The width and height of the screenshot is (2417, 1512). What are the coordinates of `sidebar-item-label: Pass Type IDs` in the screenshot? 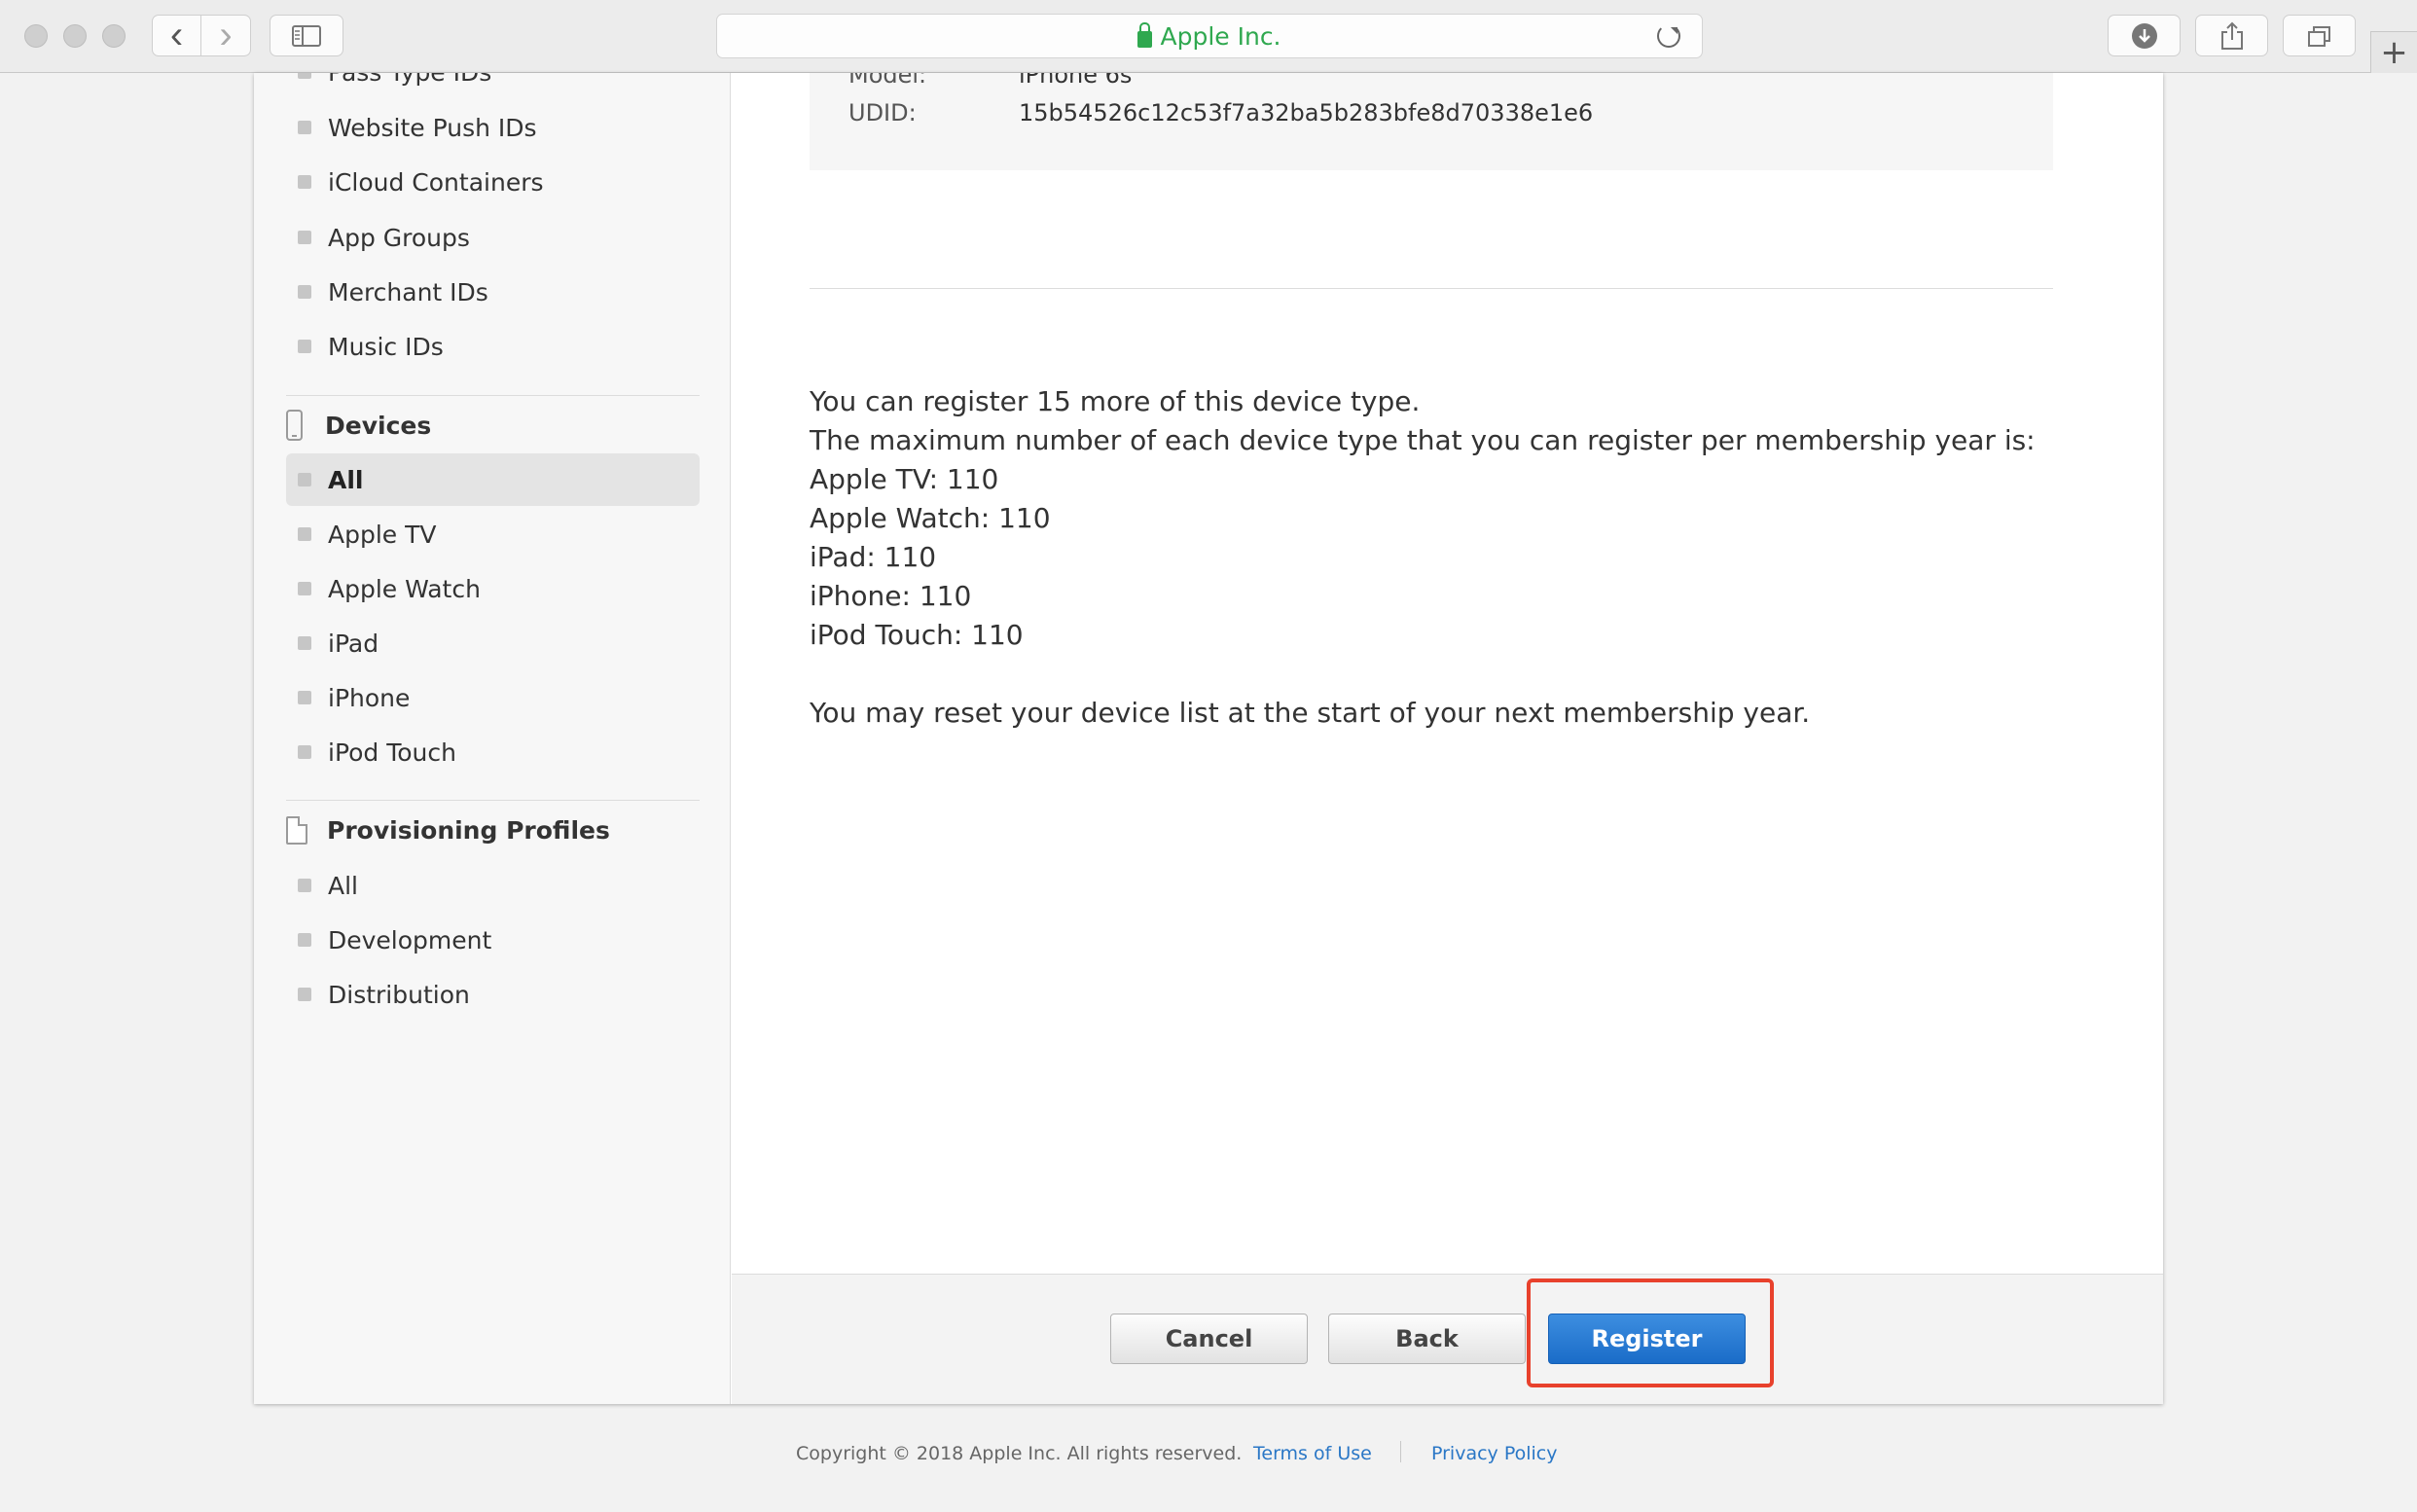 It's located at (409, 80).